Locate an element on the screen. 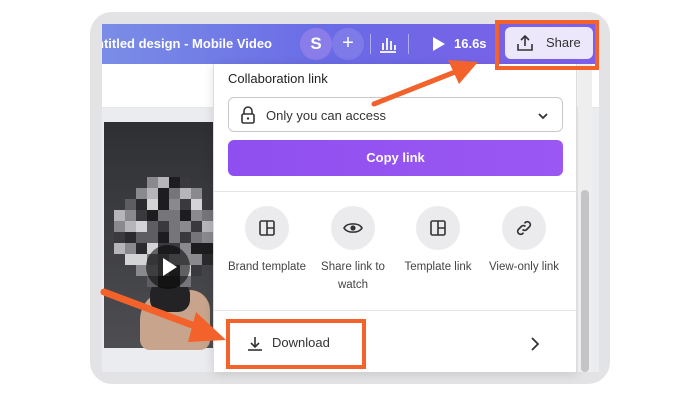 The height and width of the screenshot is (400, 700). arrow-to-share is located at coordinates (424, 83).